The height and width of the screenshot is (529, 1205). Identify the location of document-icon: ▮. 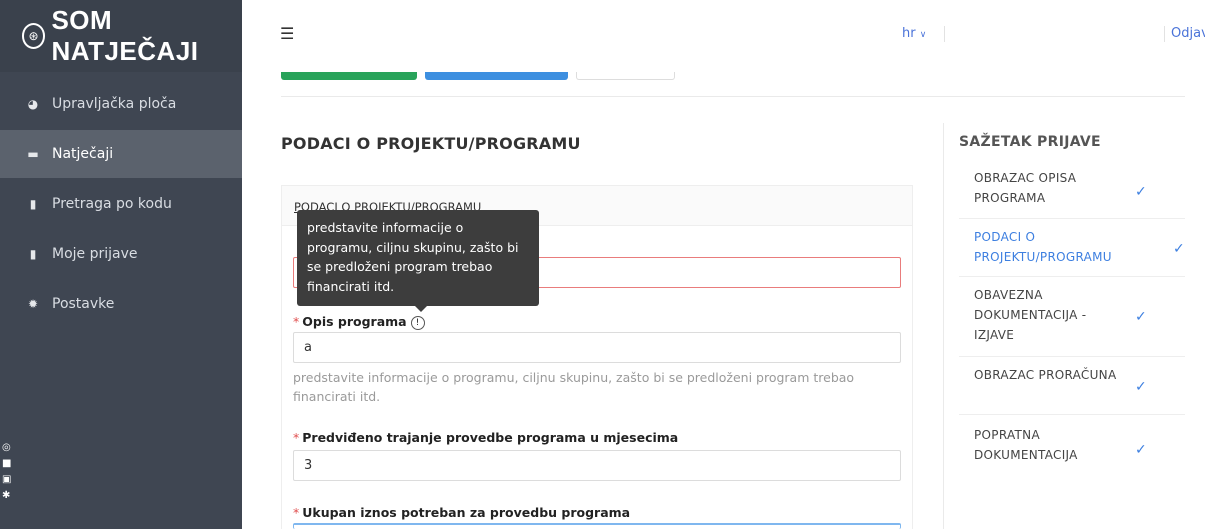
(33, 254).